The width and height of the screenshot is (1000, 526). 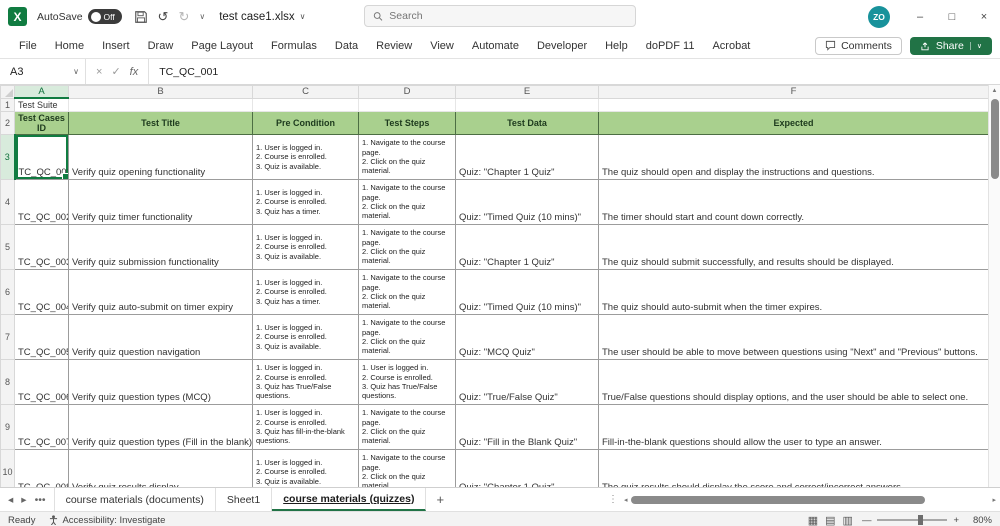 I want to click on cancel-entry-icon: ×, so click(x=99, y=72).